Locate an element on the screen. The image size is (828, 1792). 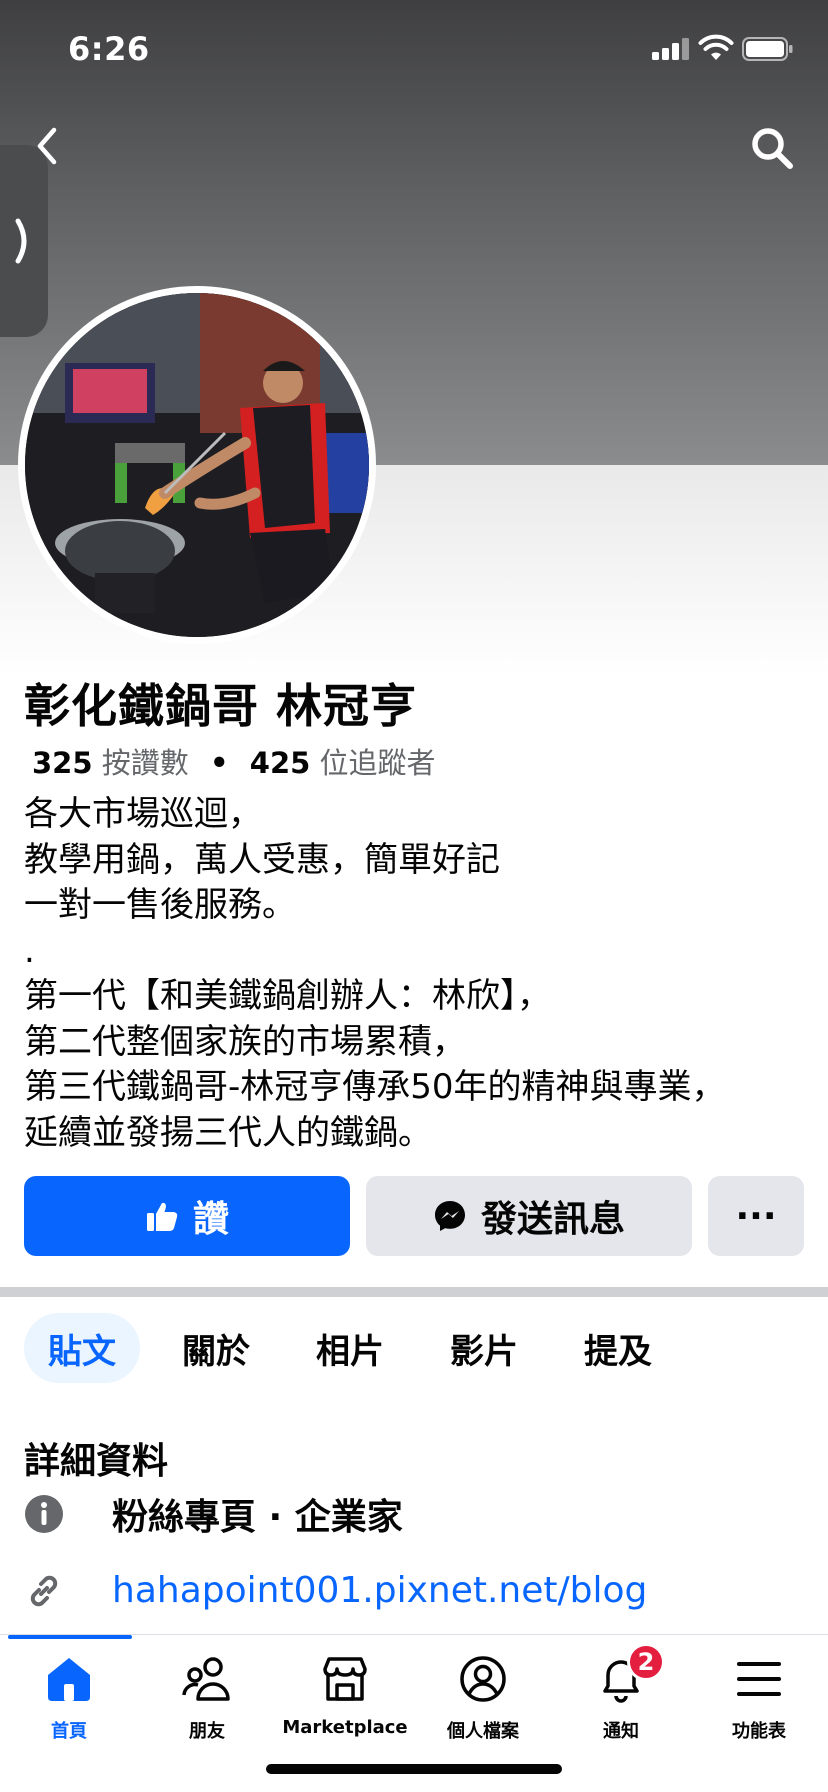
section-divider is located at coordinates (414, 1292).